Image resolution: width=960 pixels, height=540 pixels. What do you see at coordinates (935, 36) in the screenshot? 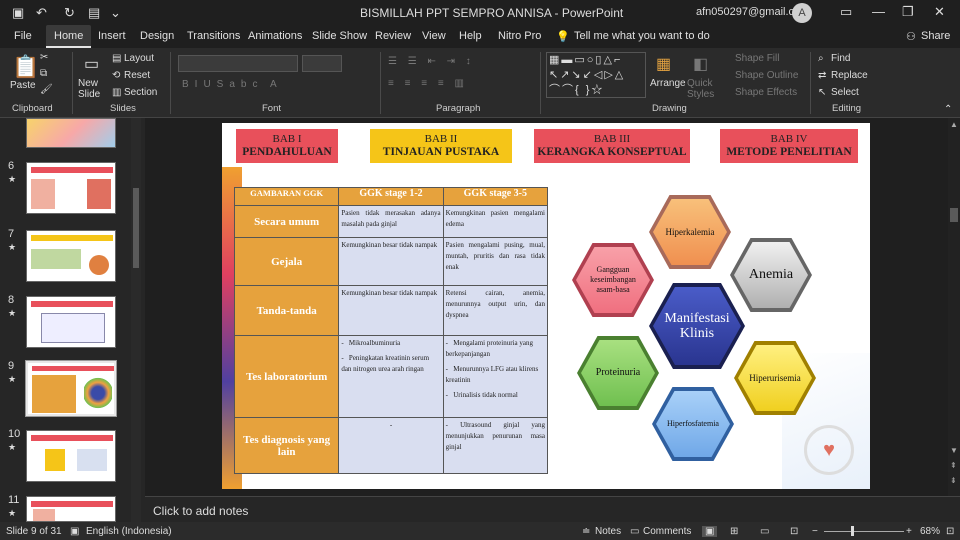
I see `share-button: Share` at bounding box center [935, 36].